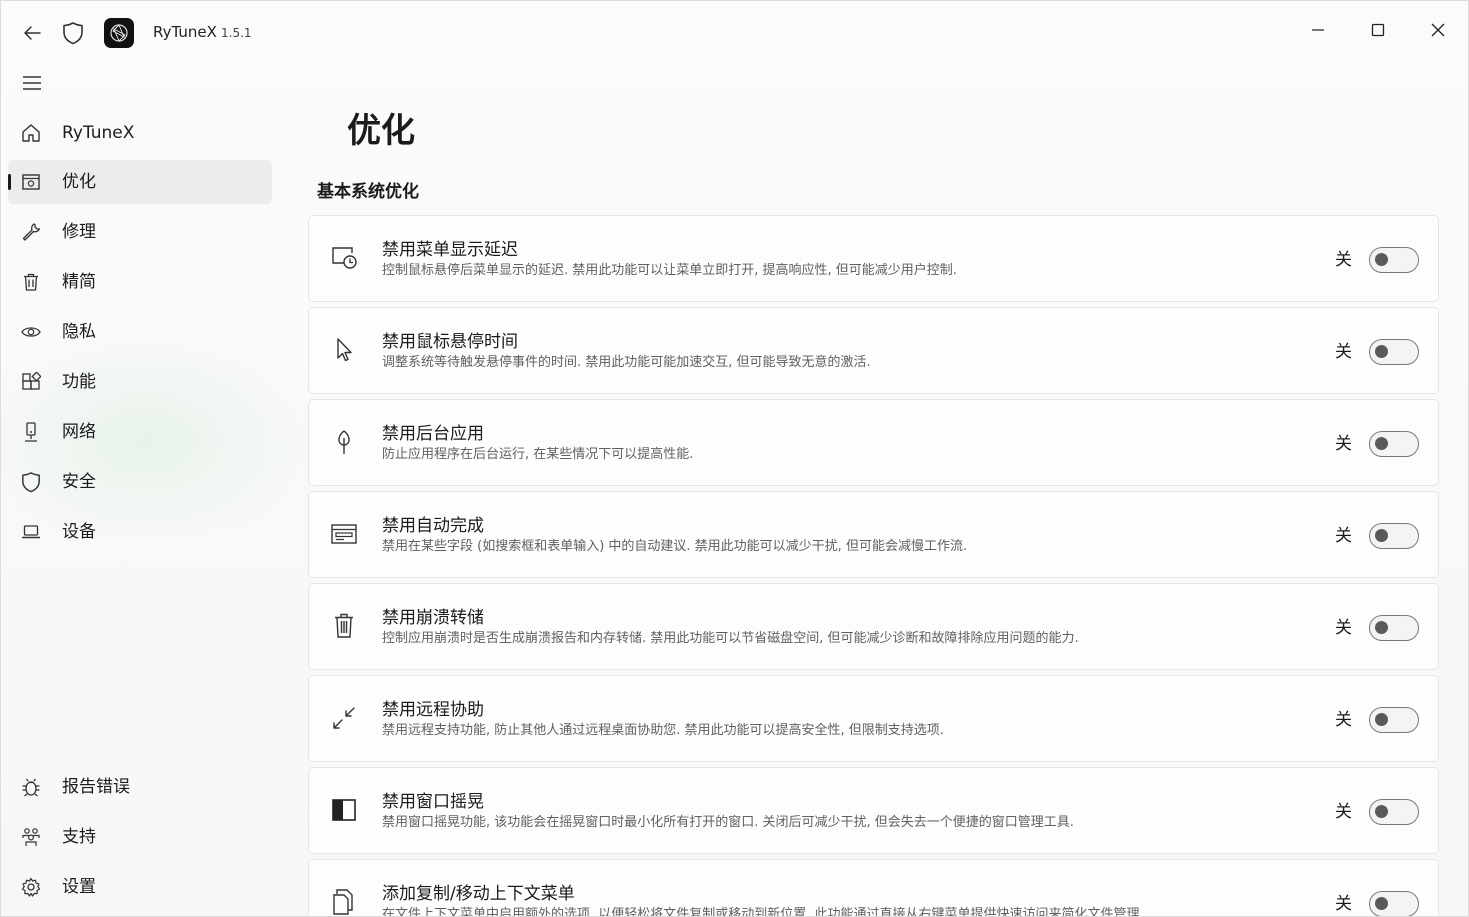 This screenshot has height=917, width=1469. What do you see at coordinates (98, 133) in the screenshot?
I see `sidebar-item-label: RyTuneX` at bounding box center [98, 133].